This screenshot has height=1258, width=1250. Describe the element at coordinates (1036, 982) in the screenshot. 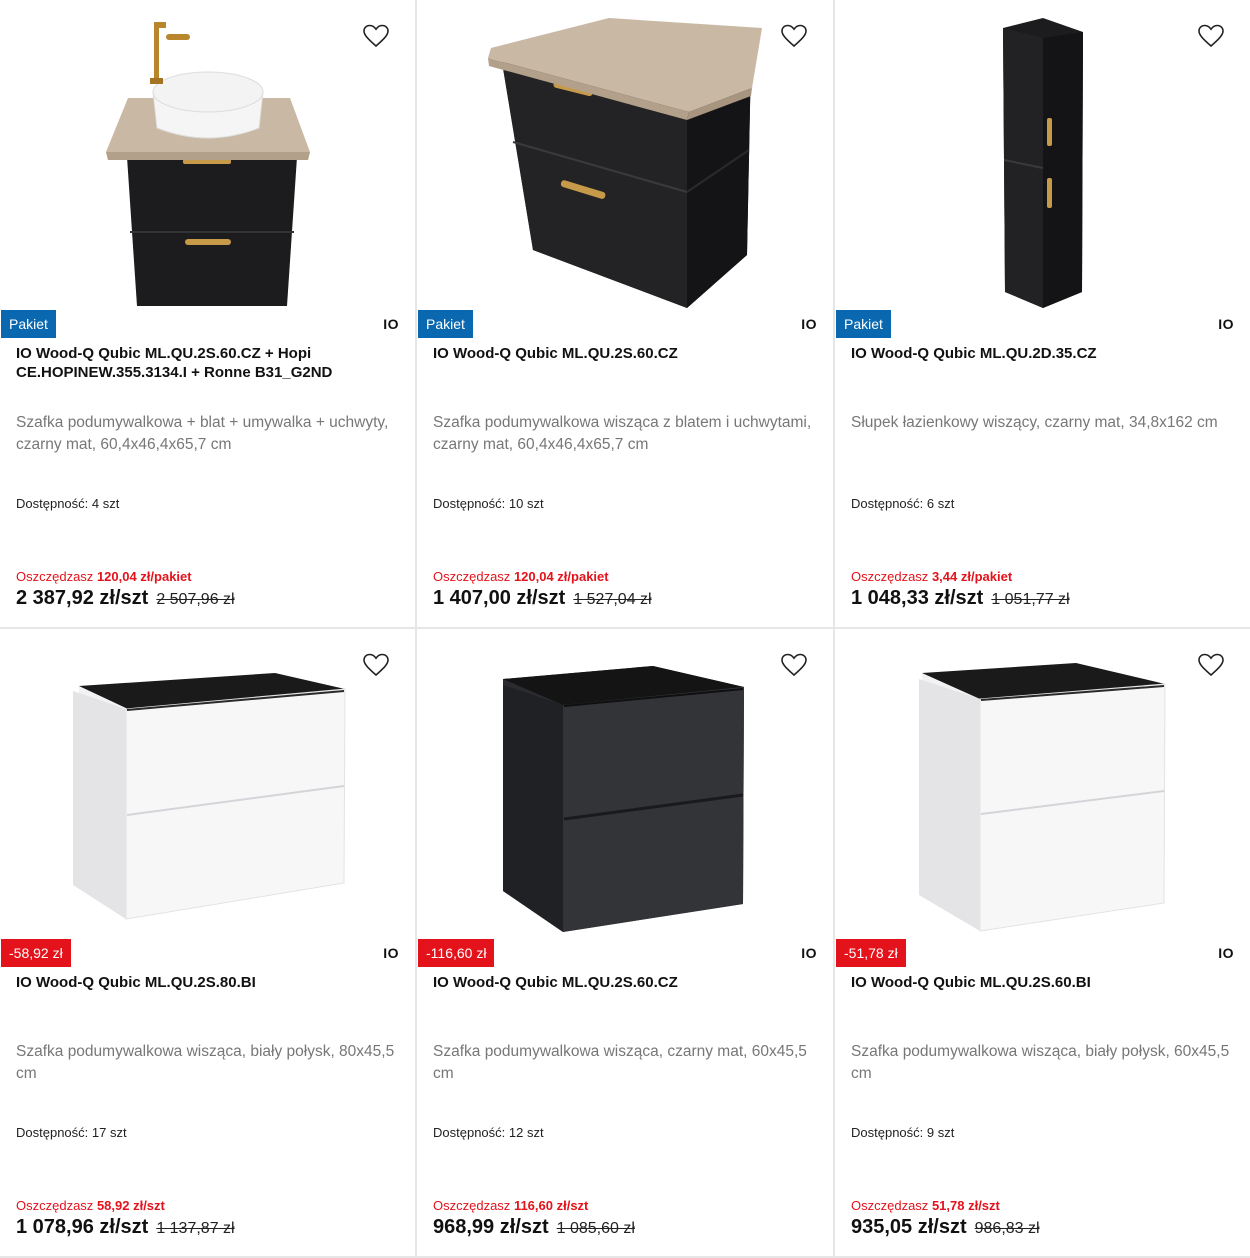

I see `product-title: IO Wood-Q Qubic ML.QU.2S.60.BI` at that location.